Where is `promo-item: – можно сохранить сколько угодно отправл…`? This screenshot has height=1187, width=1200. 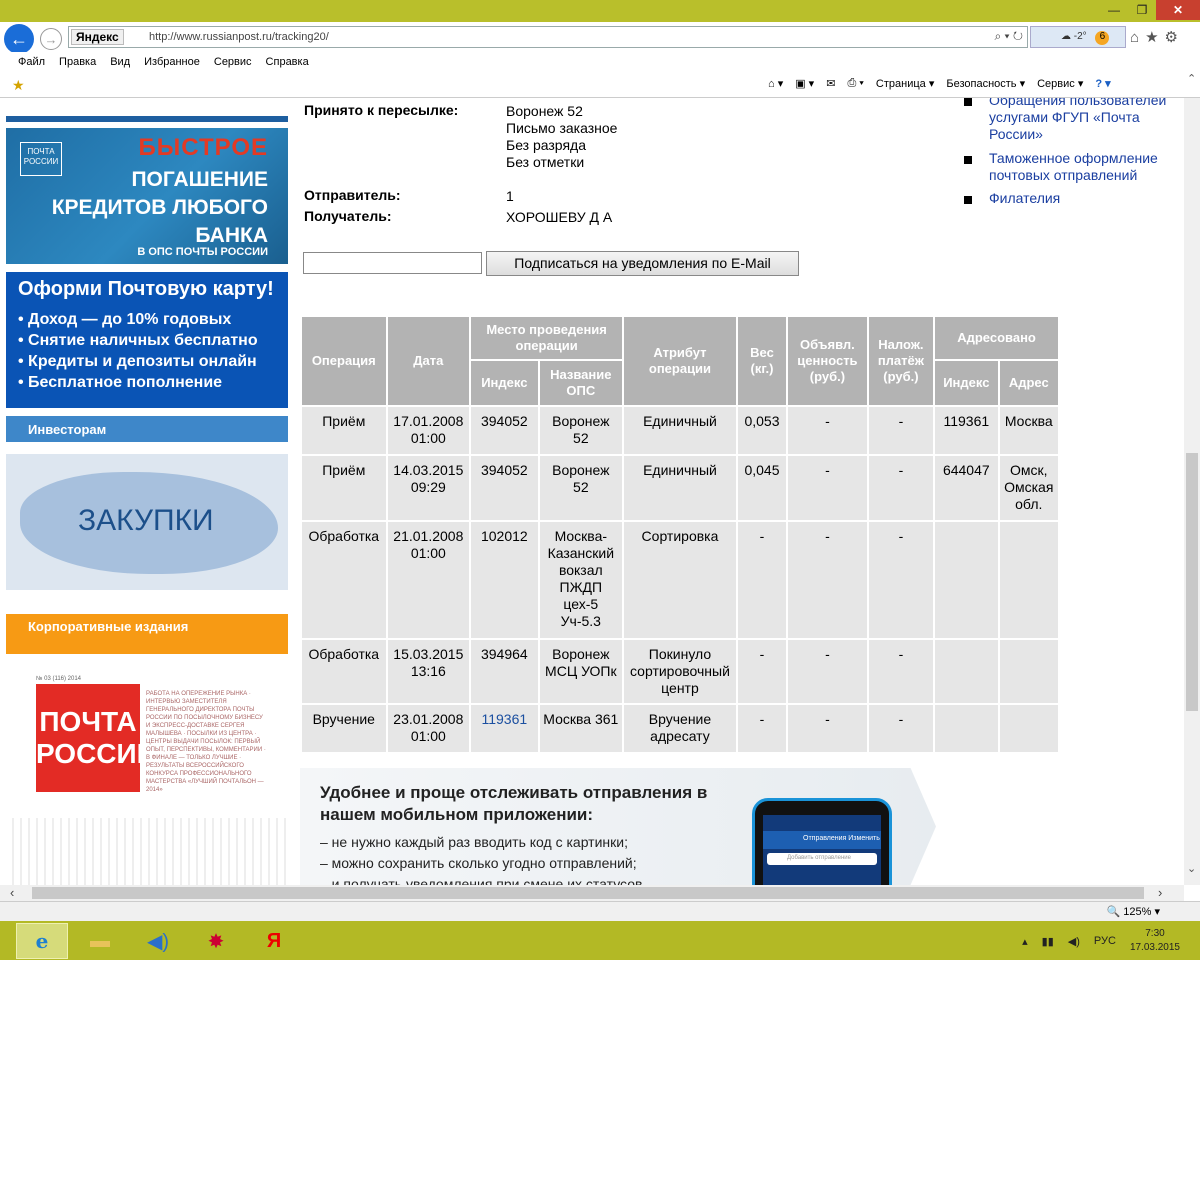
promo-item: – можно сохранить сколько угодно отправл… is located at coordinates (478, 863).